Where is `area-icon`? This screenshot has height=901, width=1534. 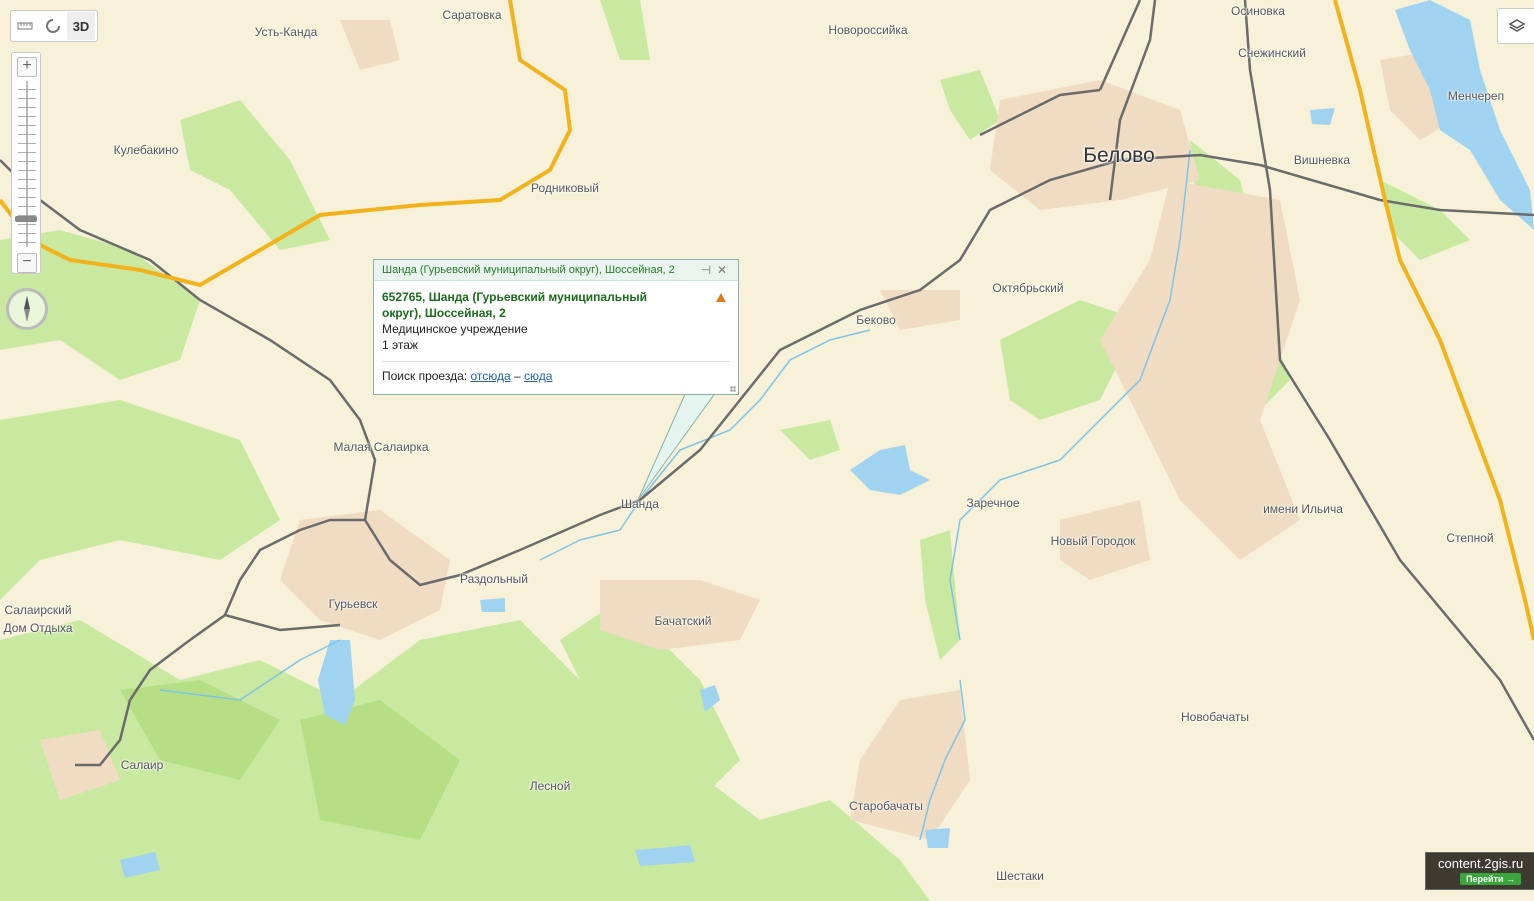
area-icon is located at coordinates (53, 26).